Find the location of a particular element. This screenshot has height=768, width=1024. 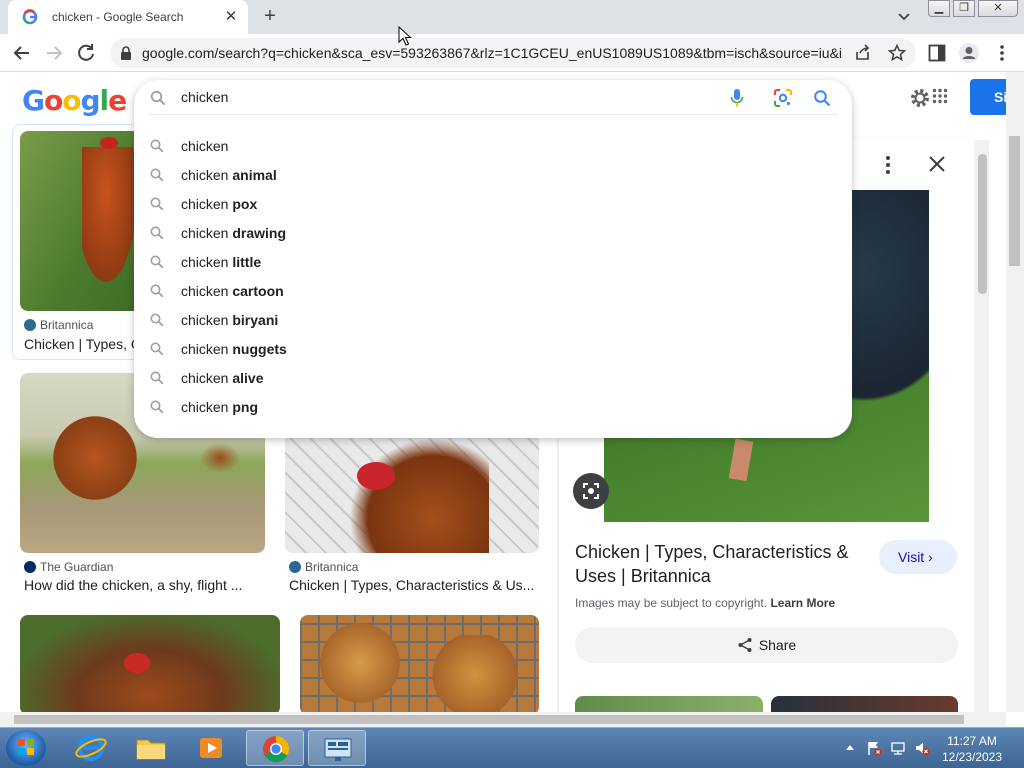

start-button is located at coordinates (26, 748).